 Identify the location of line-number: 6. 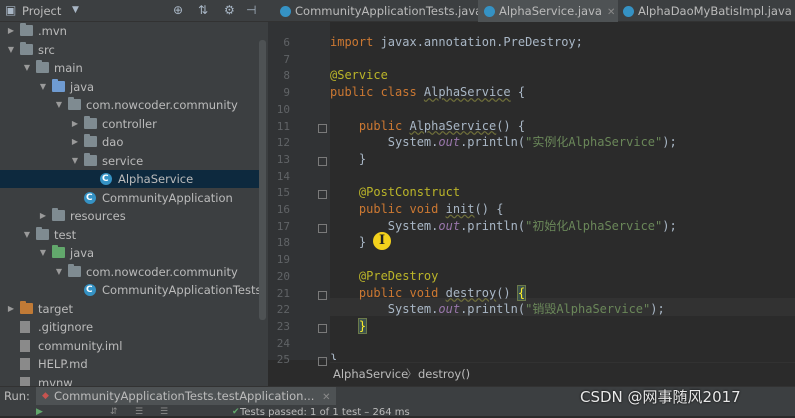
(286, 42).